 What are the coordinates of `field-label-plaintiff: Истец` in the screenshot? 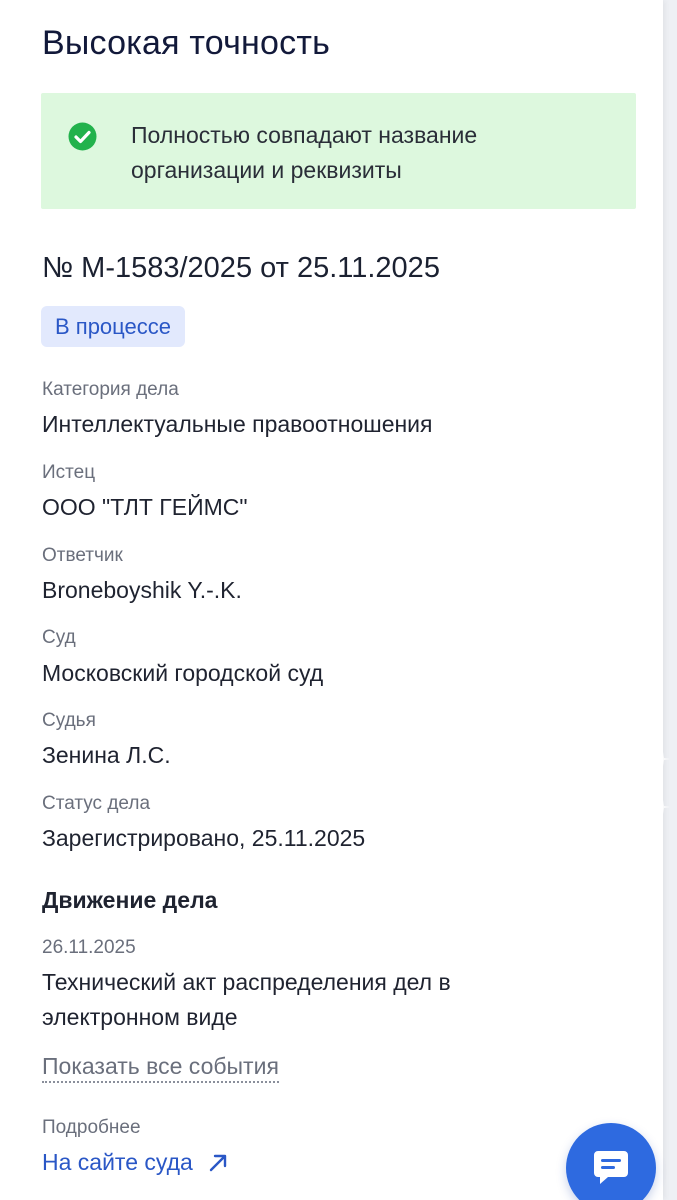 It's located at (69, 472).